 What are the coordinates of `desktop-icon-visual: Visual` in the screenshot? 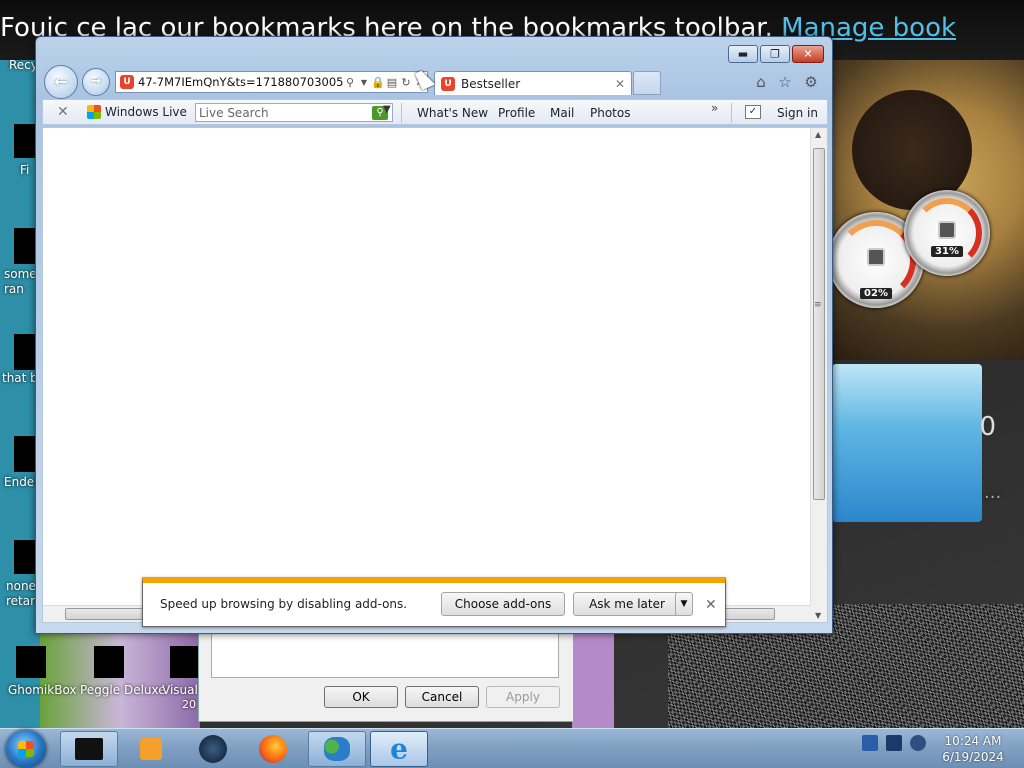 It's located at (180, 690).